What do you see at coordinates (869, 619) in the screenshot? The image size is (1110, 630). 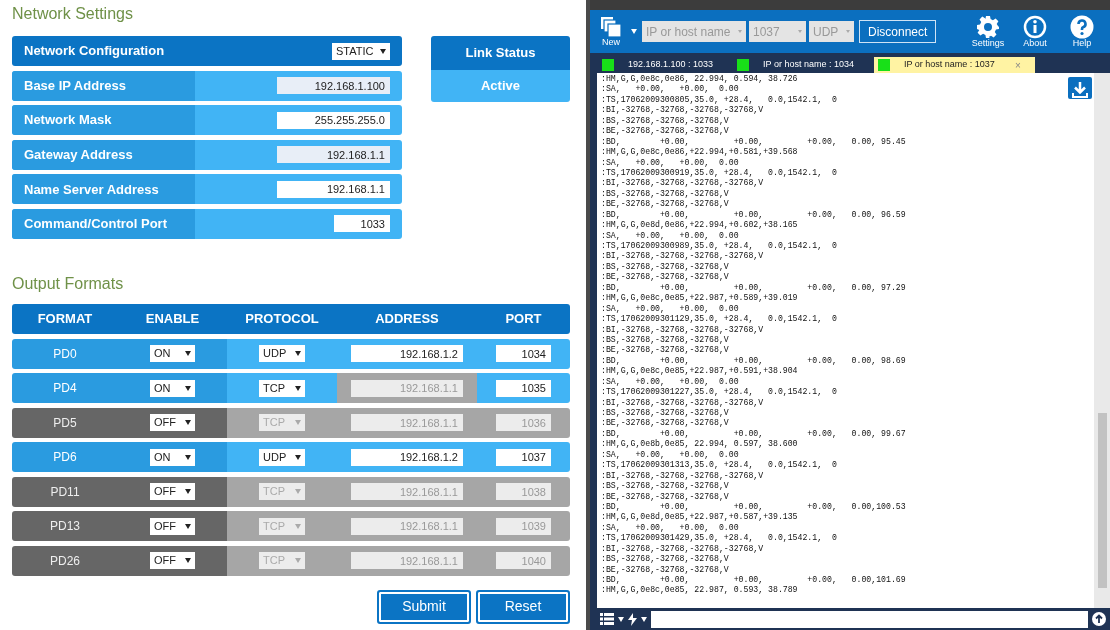 I see `command-input` at bounding box center [869, 619].